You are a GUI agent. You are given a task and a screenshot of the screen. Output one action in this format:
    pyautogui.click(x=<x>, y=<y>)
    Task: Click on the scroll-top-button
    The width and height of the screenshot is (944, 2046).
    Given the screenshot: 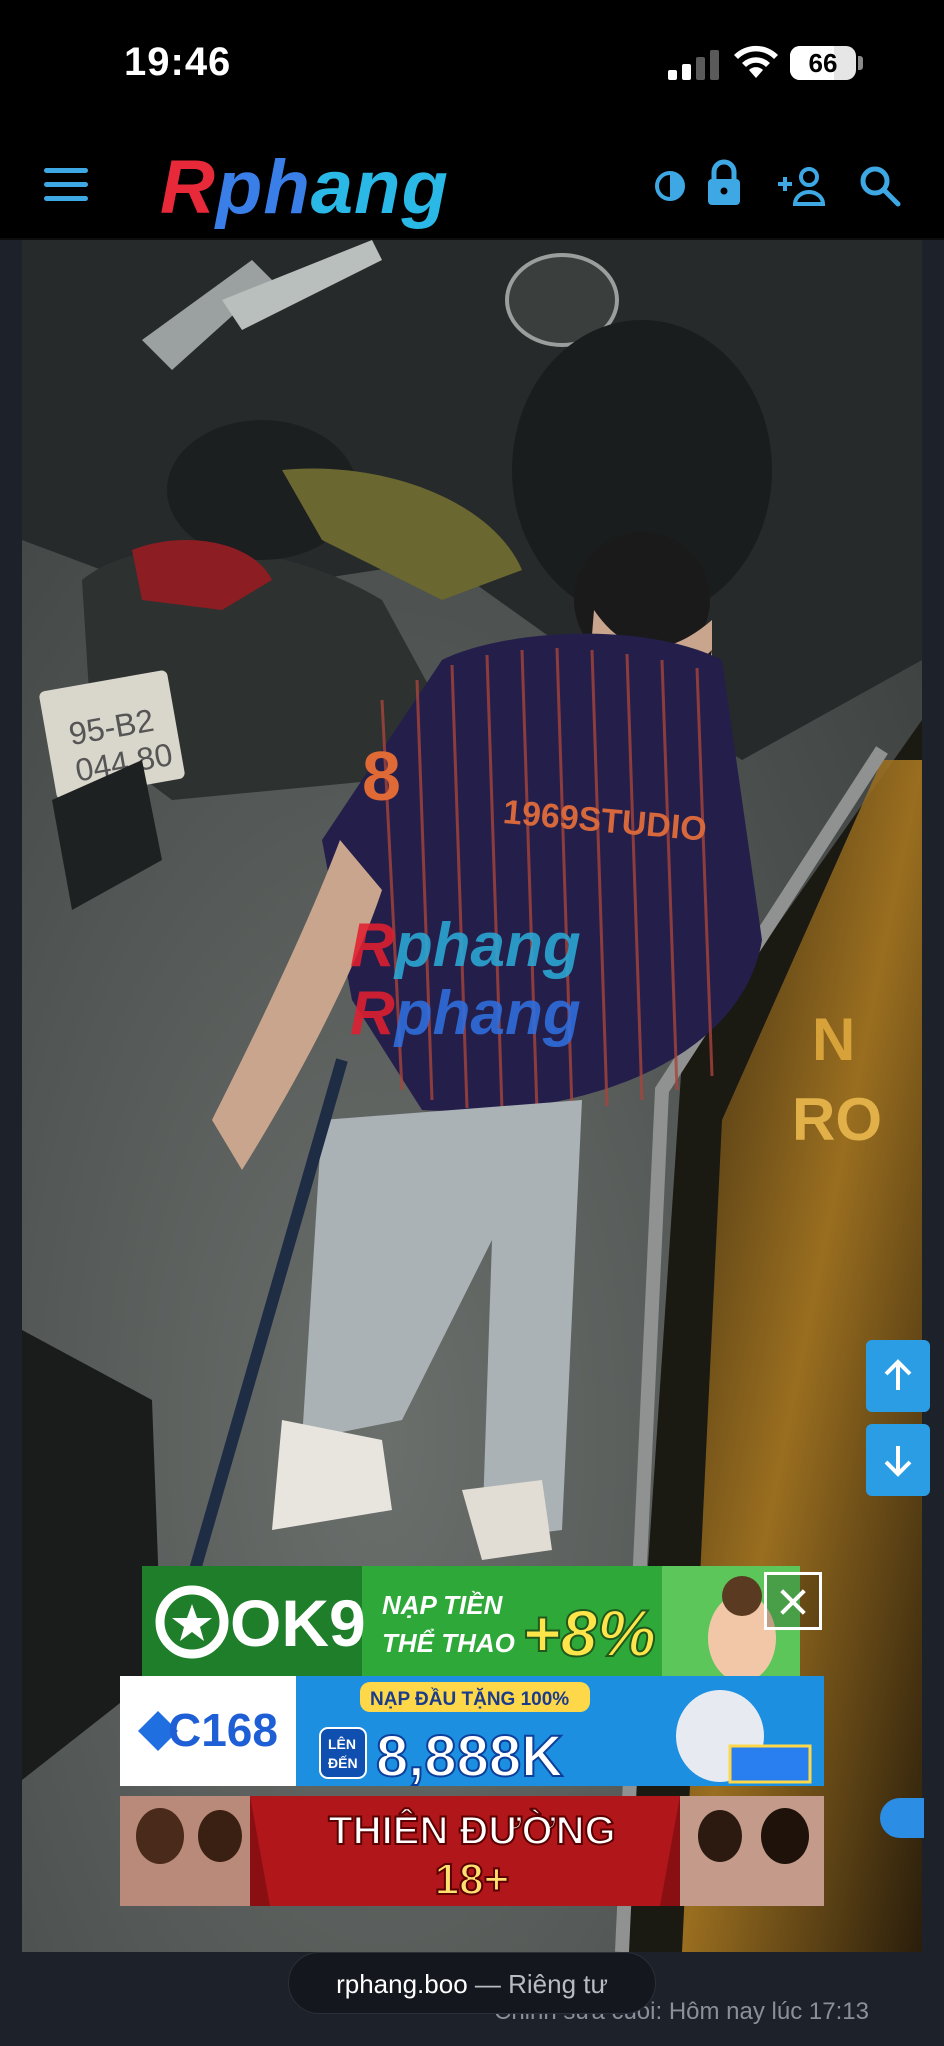 What is the action you would take?
    pyautogui.click(x=898, y=1376)
    